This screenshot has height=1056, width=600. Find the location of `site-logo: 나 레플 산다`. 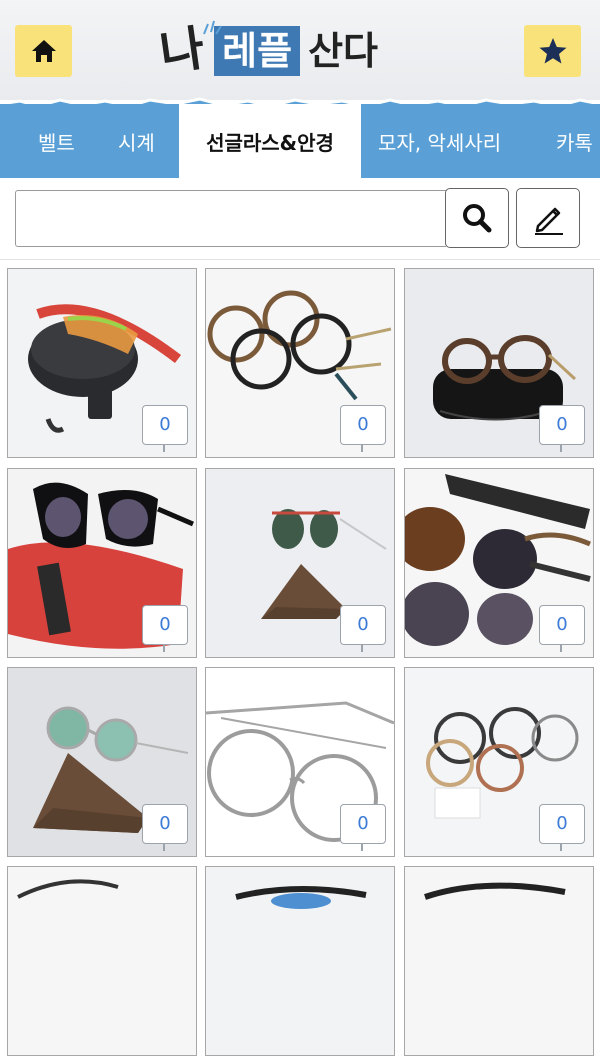

site-logo: 나 레플 산다 is located at coordinates (293, 51).